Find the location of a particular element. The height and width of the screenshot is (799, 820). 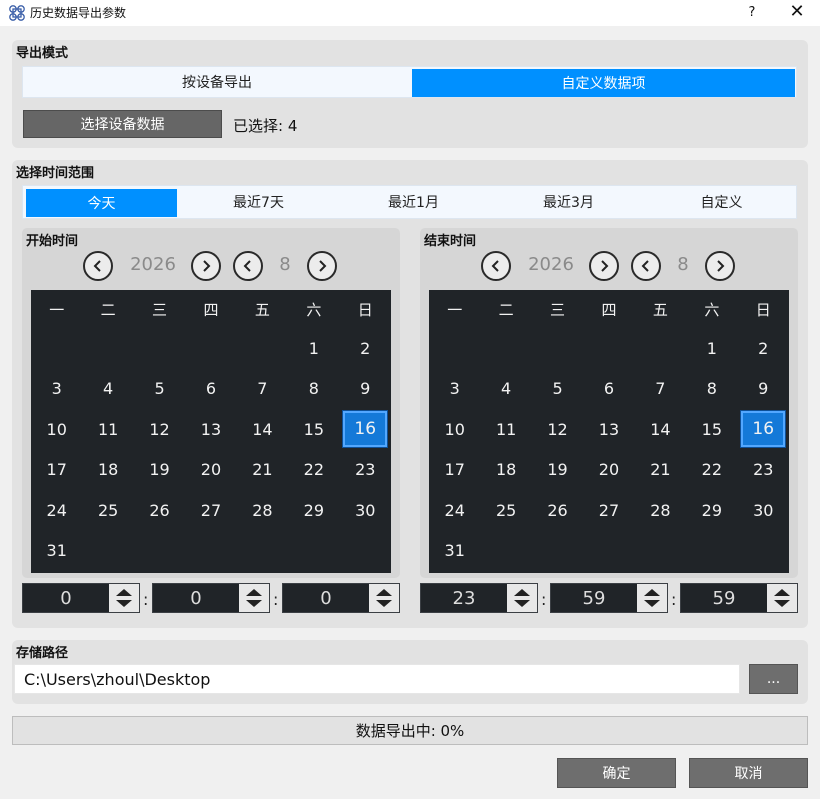

end-prev-month-button is located at coordinates (646, 266).